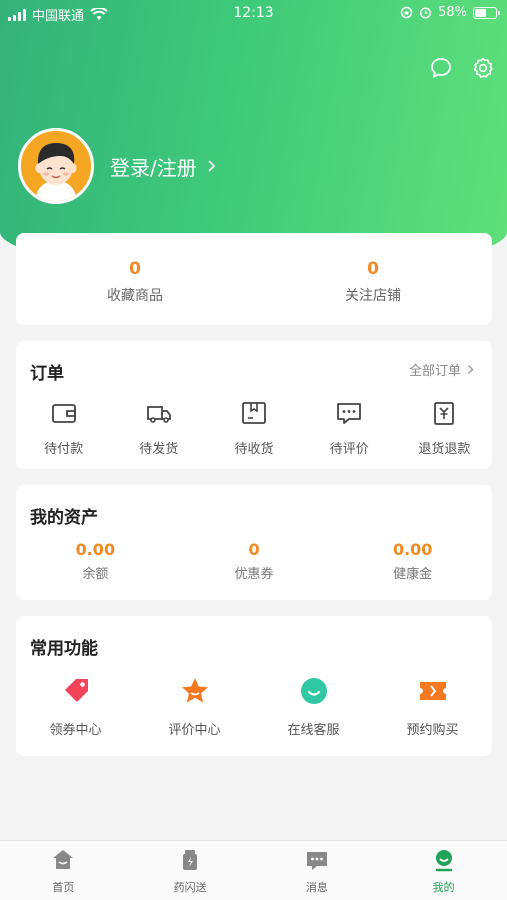  What do you see at coordinates (444, 428) in the screenshot?
I see `order-refund: 退货退款` at bounding box center [444, 428].